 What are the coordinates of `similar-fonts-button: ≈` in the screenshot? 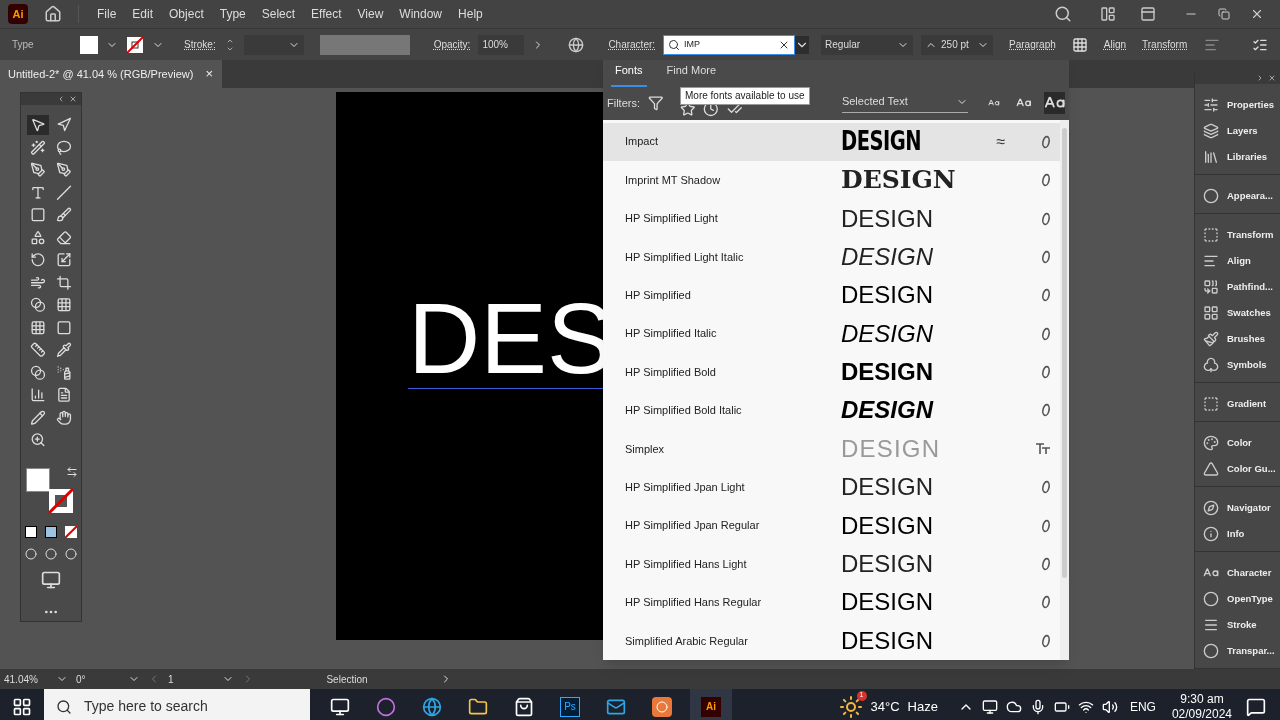 It's located at (1001, 141).